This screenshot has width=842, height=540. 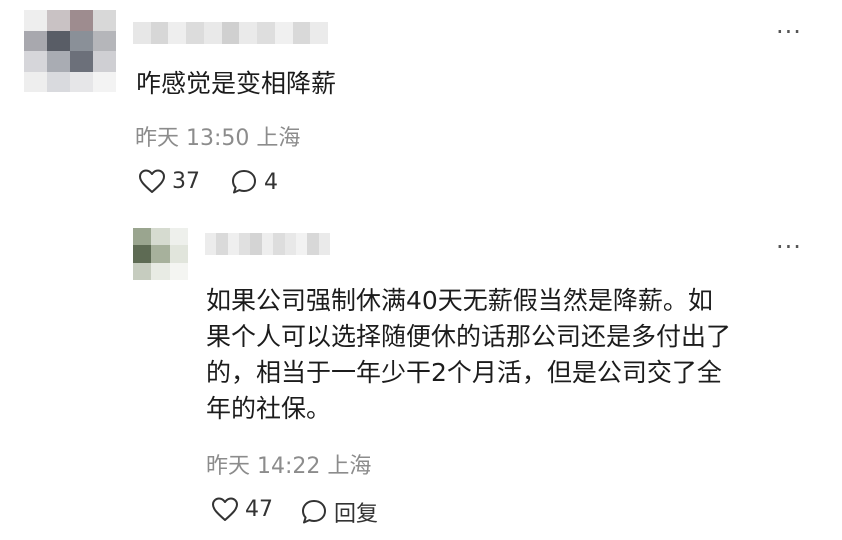 I want to click on reply-text-line: 果个人可以选择随便休的话那公司还是多付出了, so click(x=469, y=336).